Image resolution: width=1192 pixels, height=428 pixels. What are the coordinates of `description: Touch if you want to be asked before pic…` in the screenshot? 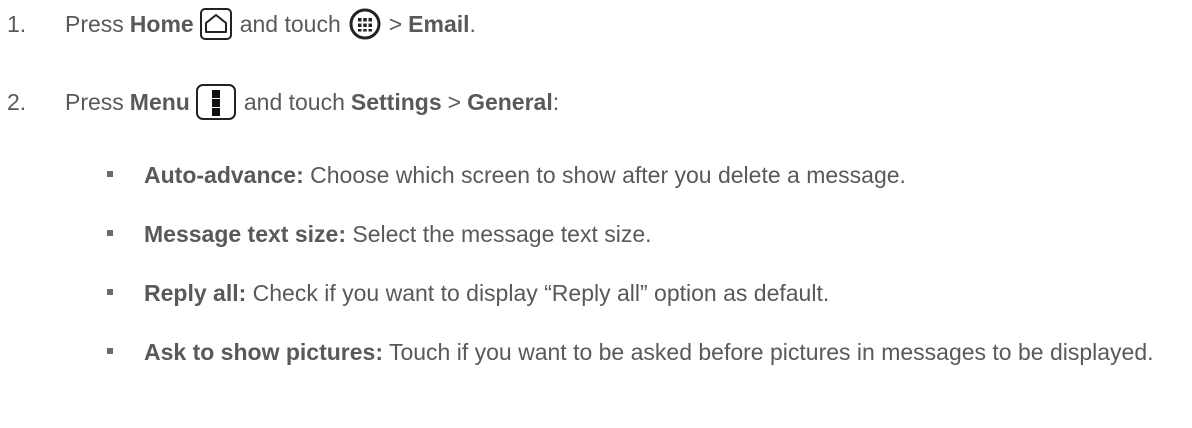 It's located at (771, 352).